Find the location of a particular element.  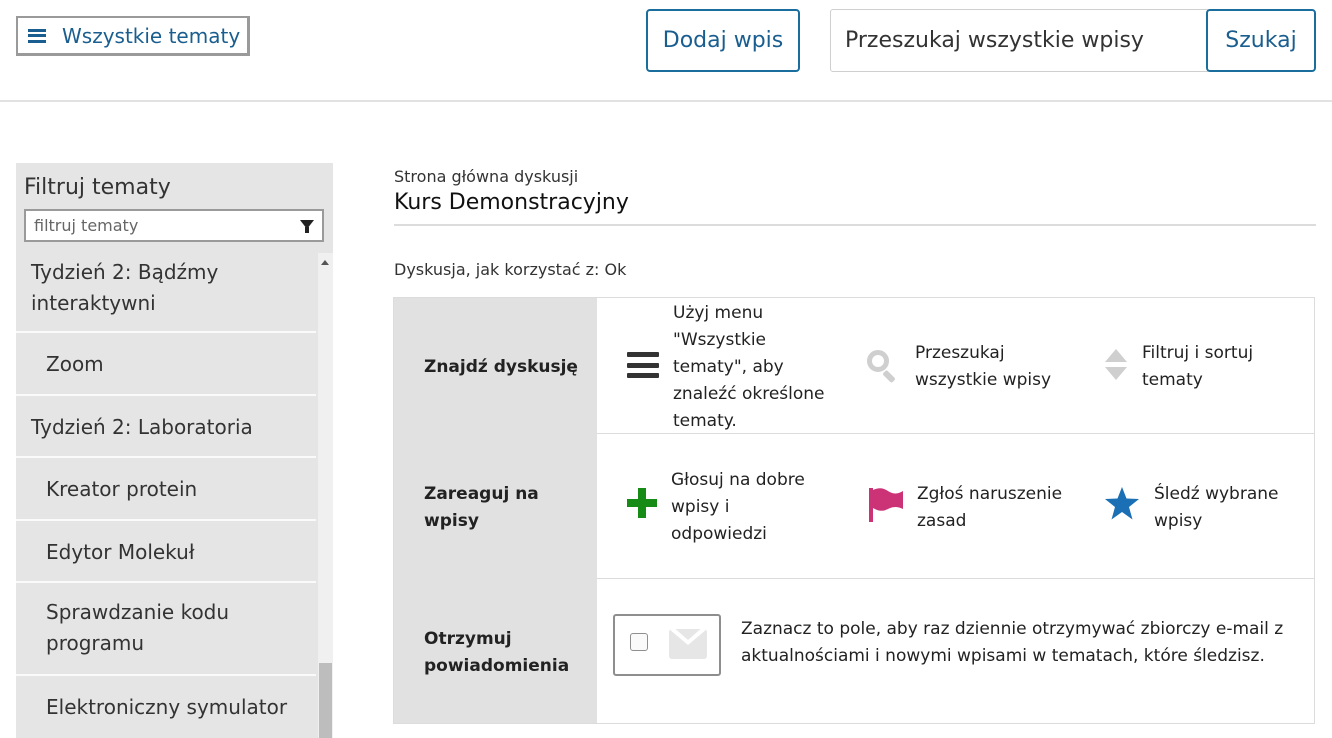

report-tip-icon-wrap is located at coordinates (885, 504).